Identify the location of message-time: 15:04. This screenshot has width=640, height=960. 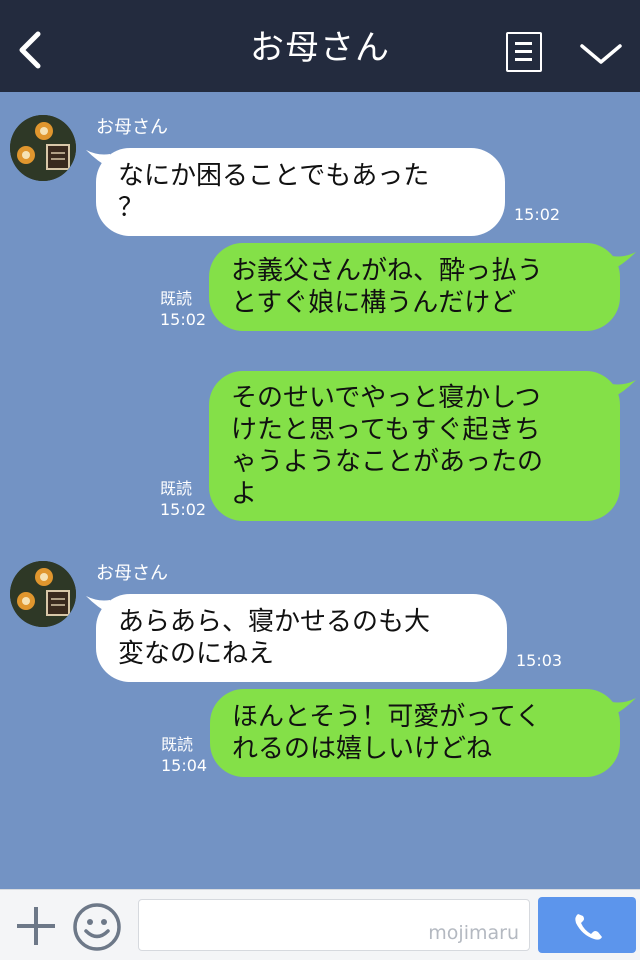
(184, 765).